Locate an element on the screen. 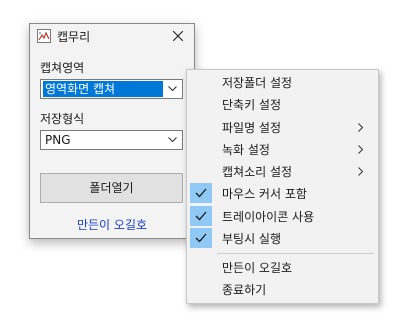 The width and height of the screenshot is (404, 336). menu-item-label: 종료하기 is located at coordinates (244, 290).